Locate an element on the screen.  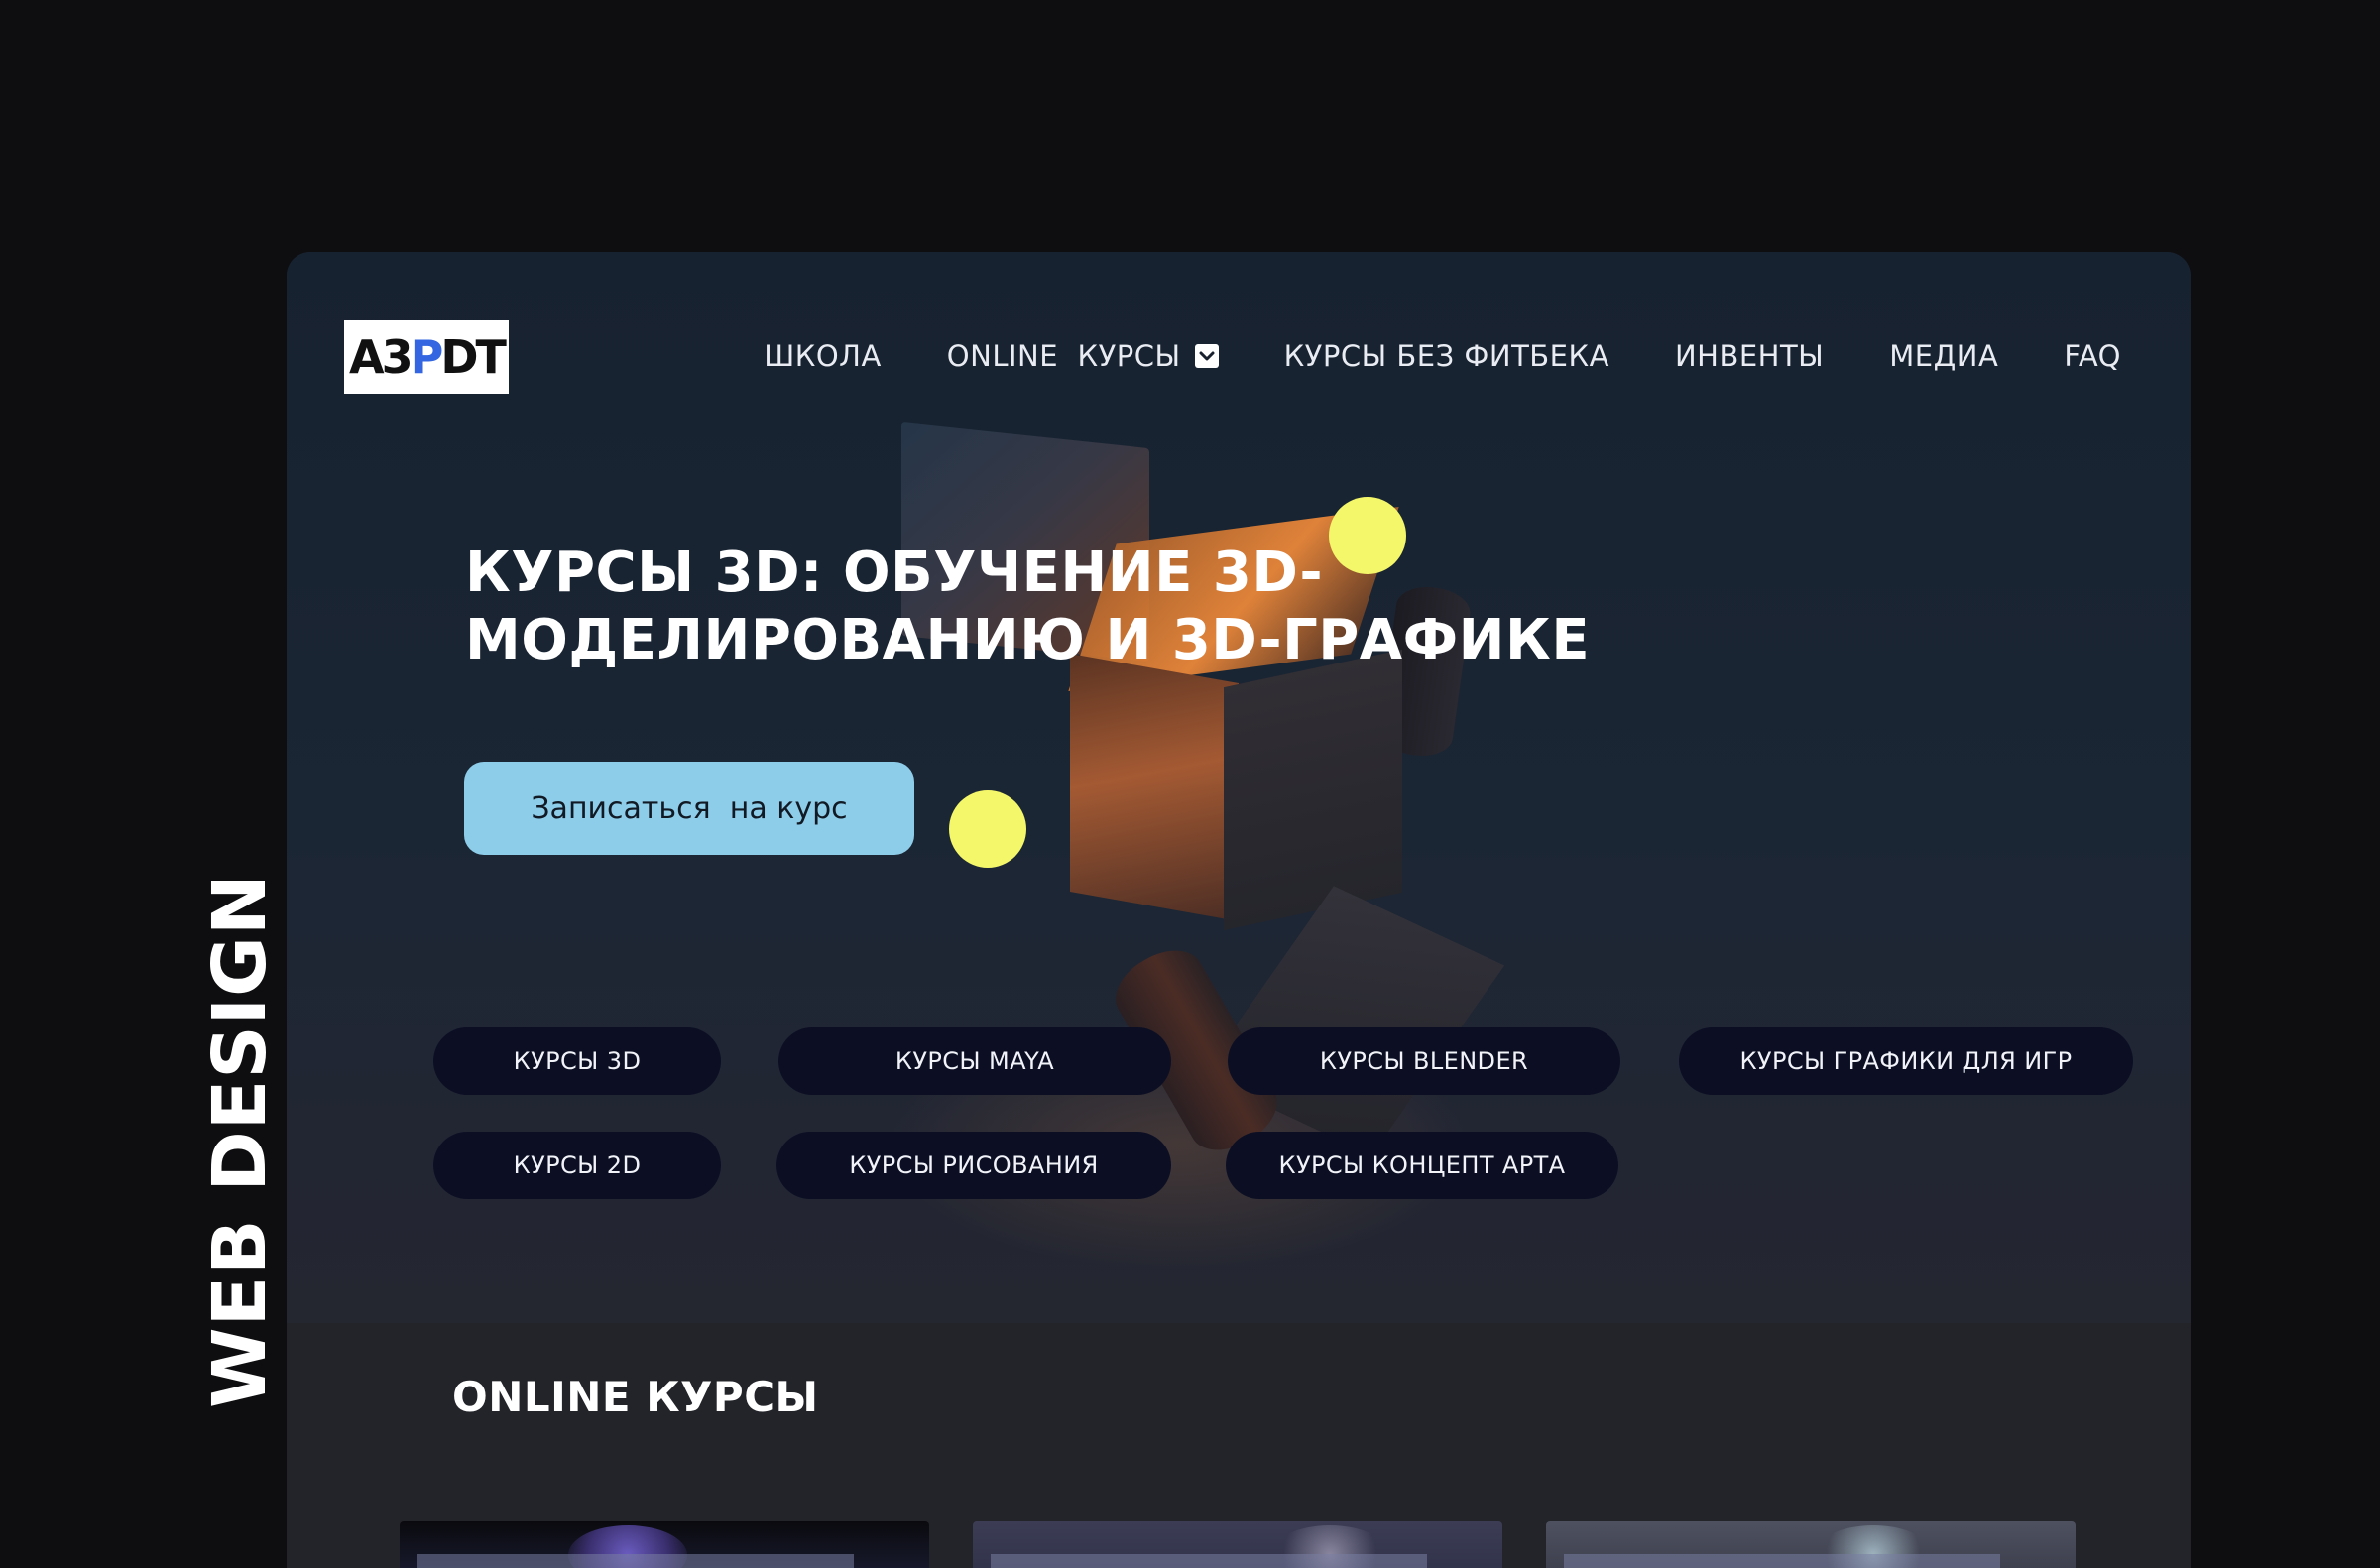
logo: A3 P DT is located at coordinates (426, 357).